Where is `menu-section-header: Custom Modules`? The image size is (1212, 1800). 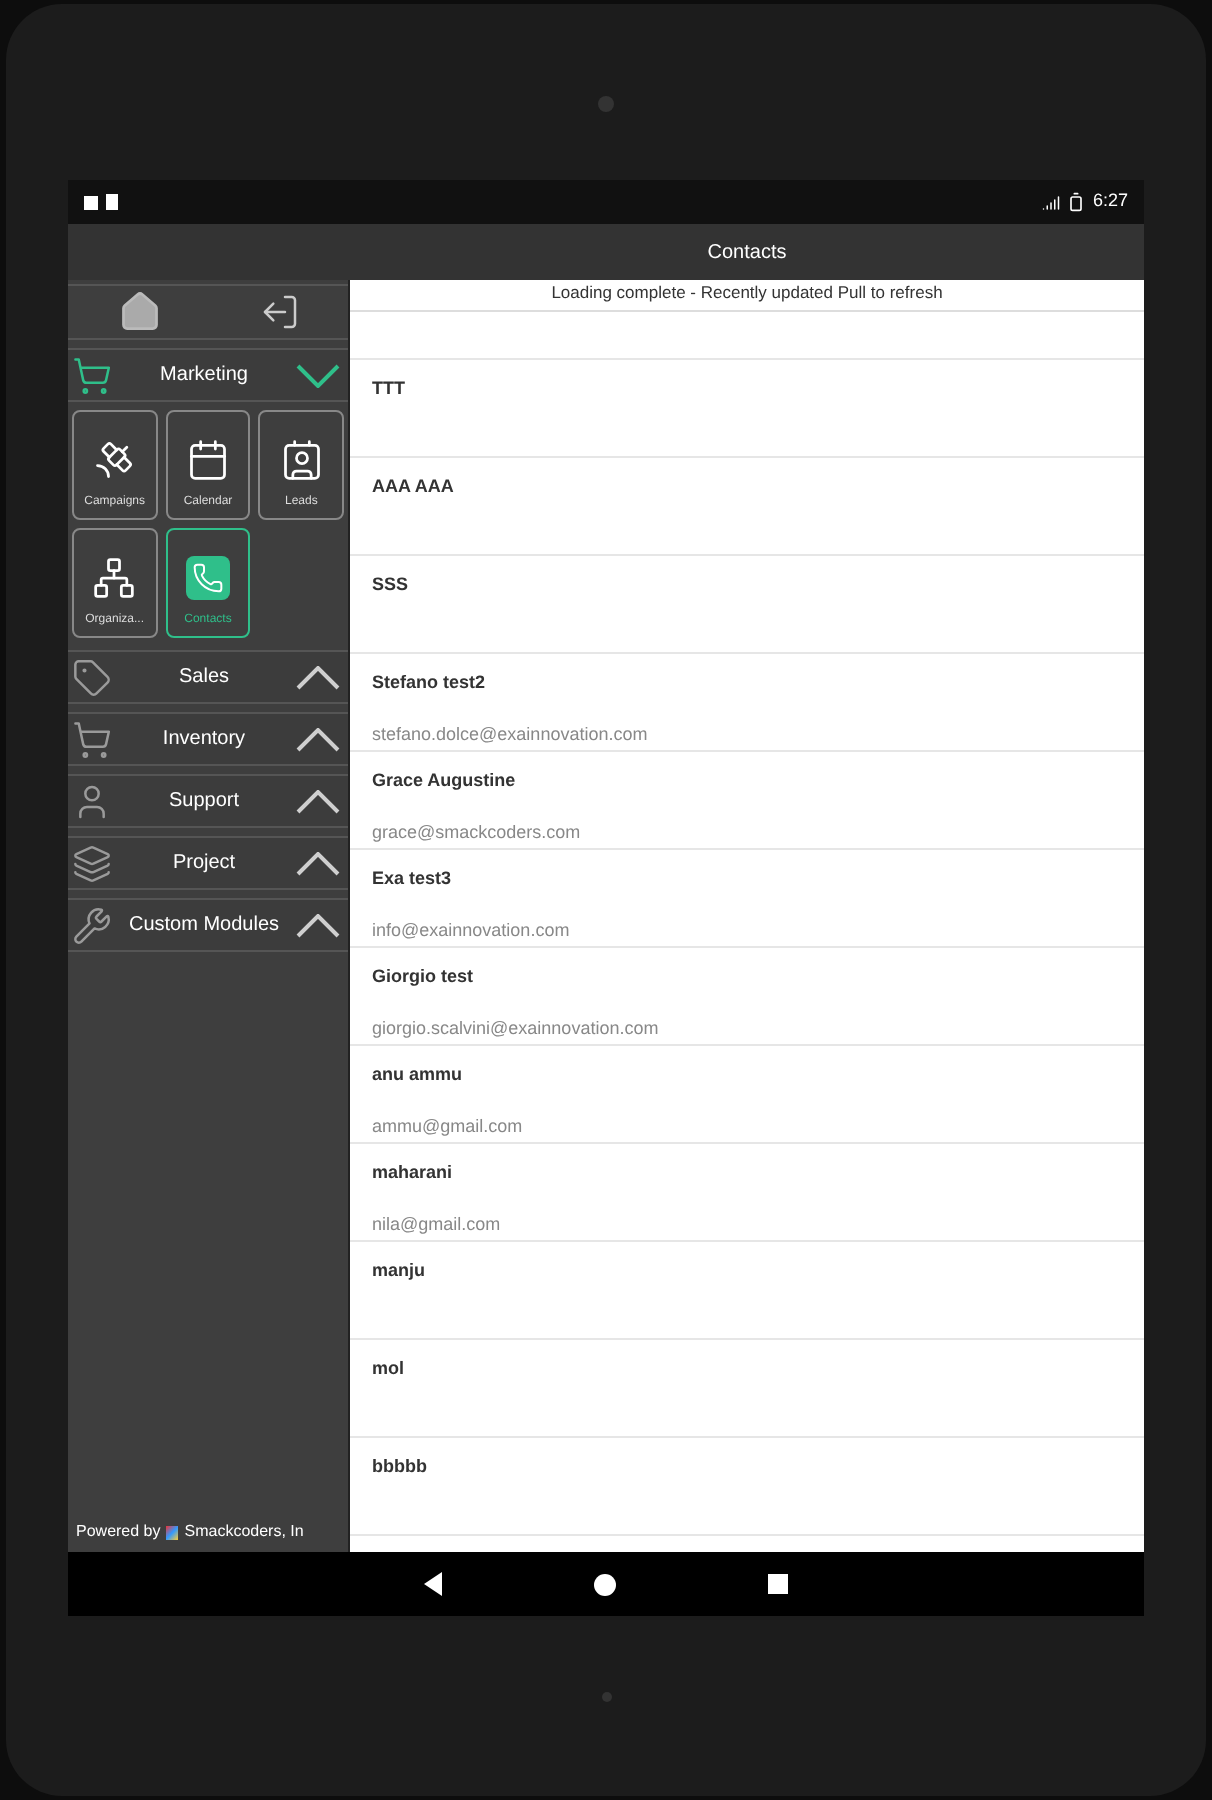 menu-section-header: Custom Modules is located at coordinates (208, 925).